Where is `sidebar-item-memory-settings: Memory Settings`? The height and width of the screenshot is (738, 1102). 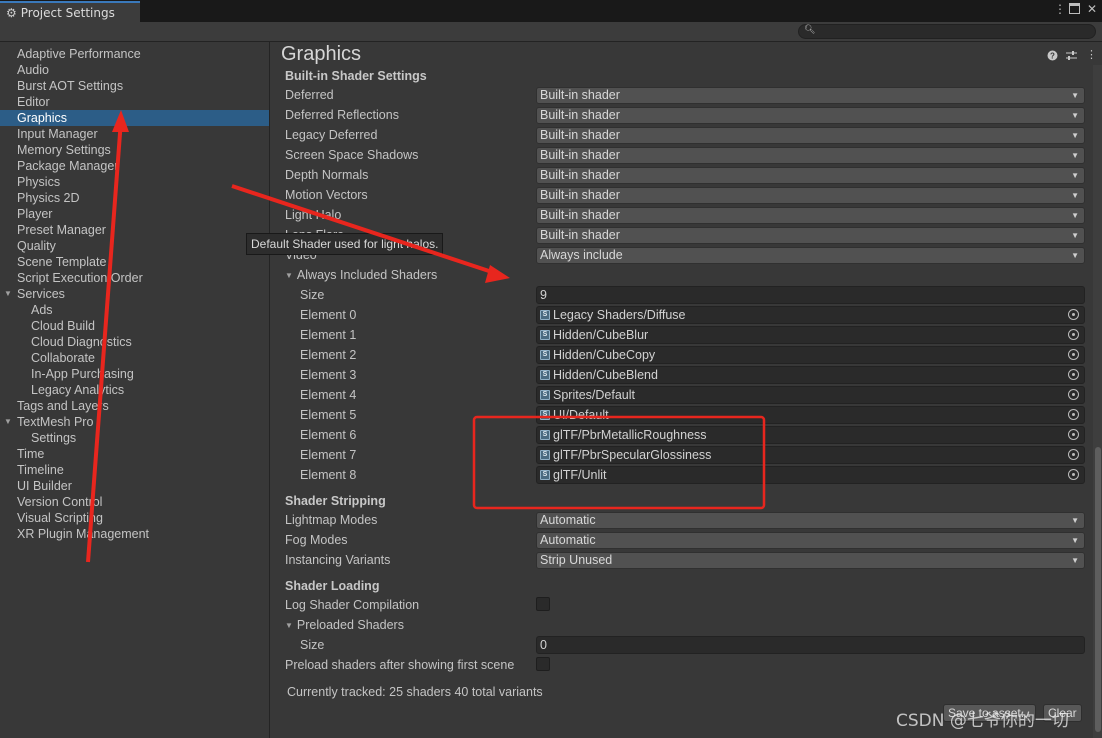 sidebar-item-memory-settings: Memory Settings is located at coordinates (134, 150).